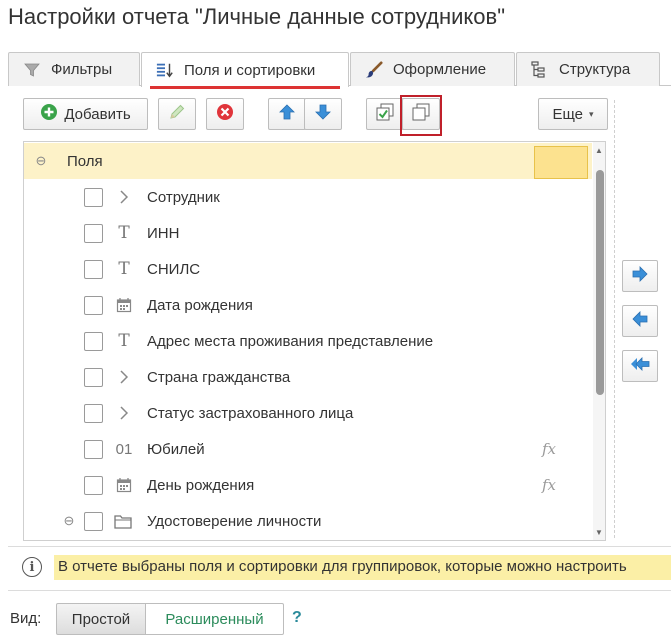 This screenshot has height=636, width=671. I want to click on move-down-button, so click(323, 114).